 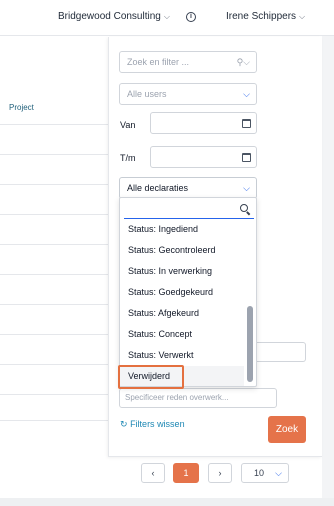 I want to click on clear-filters-link: ↻ Filters wissen, so click(x=152, y=424).